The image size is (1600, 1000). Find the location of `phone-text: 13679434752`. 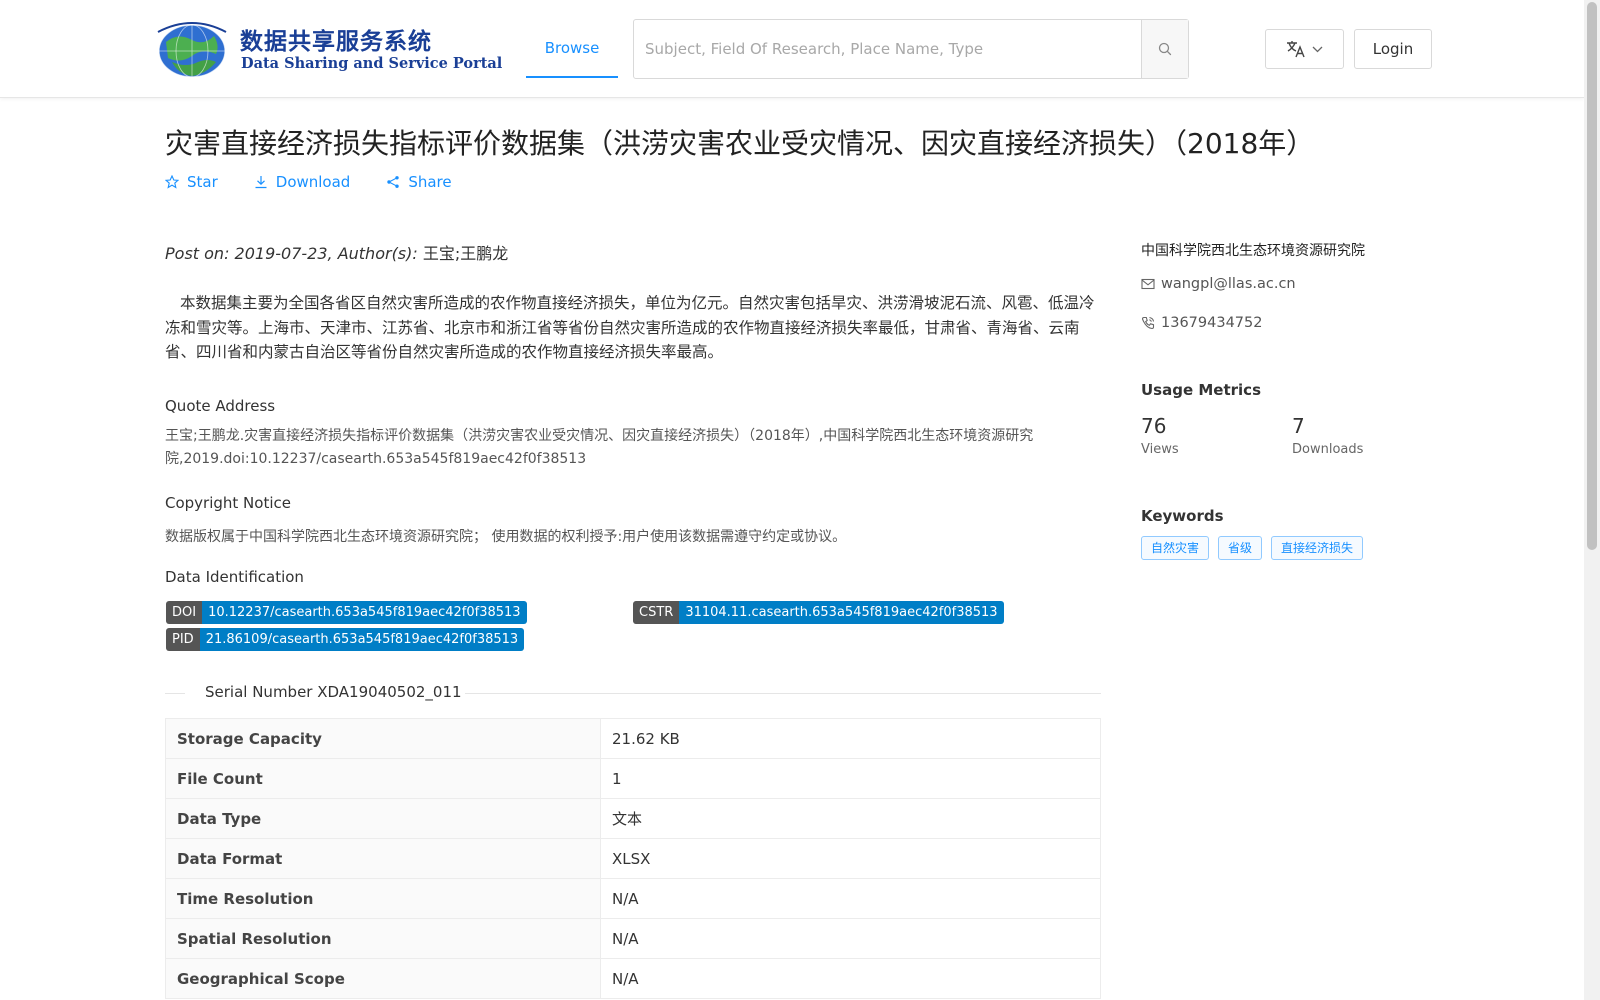

phone-text: 13679434752 is located at coordinates (1212, 323).